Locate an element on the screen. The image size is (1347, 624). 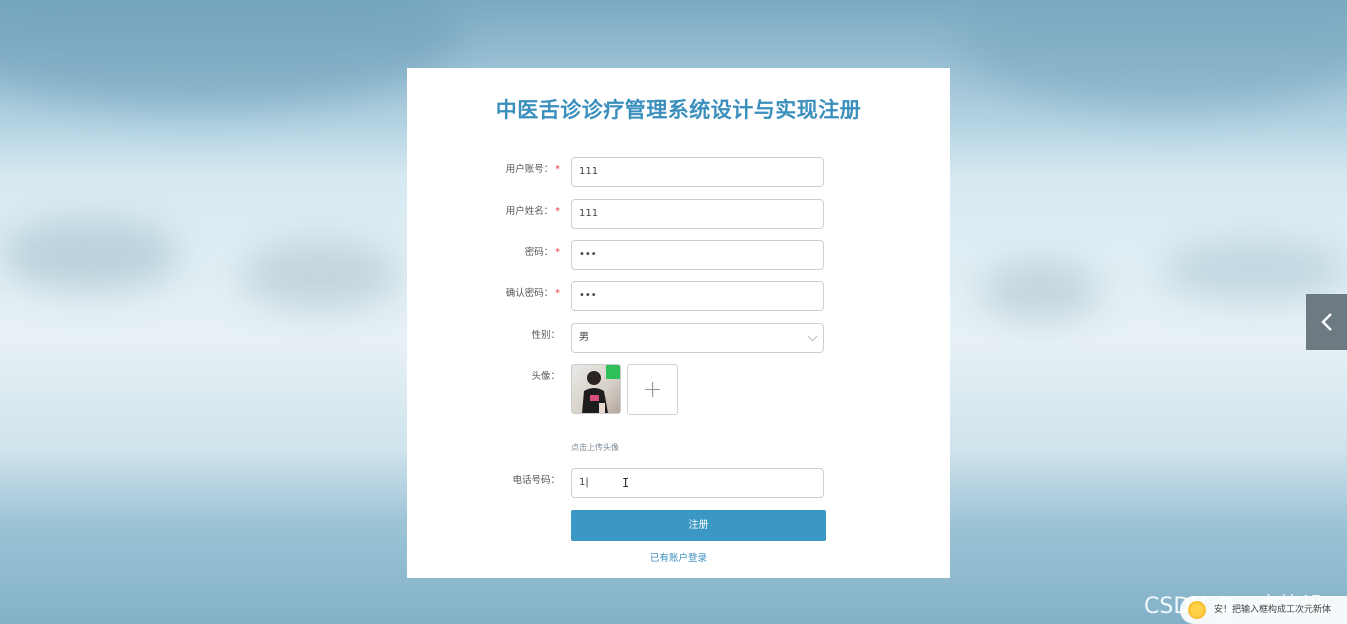
account-input: 111 is located at coordinates (697, 172).